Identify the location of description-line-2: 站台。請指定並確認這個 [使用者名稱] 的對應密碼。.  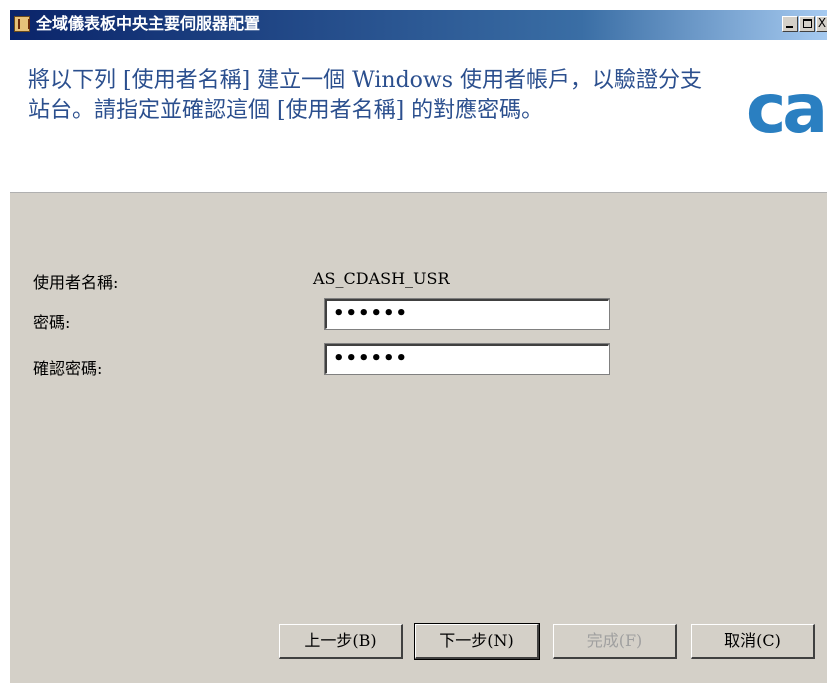
(286, 110).